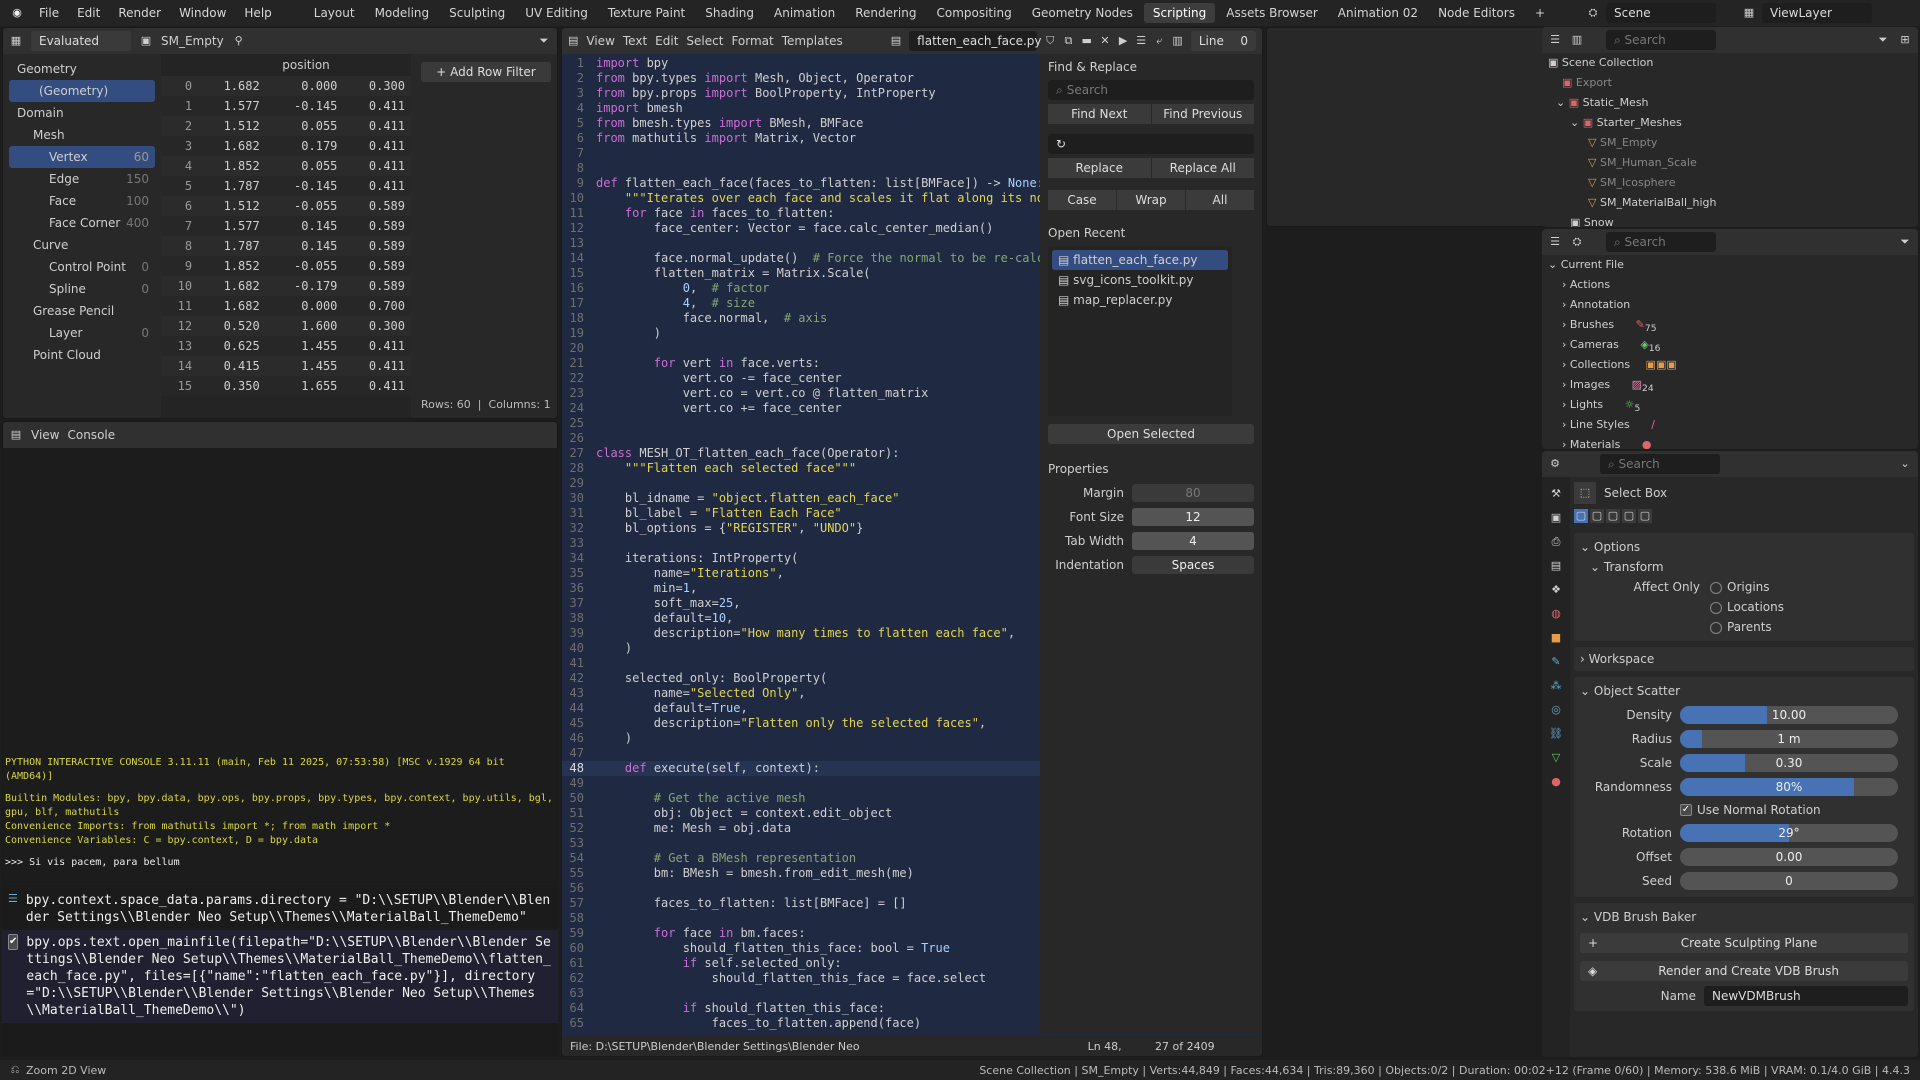 The height and width of the screenshot is (1080, 1920). What do you see at coordinates (91, 435) in the screenshot?
I see `console-menu-console: Console` at bounding box center [91, 435].